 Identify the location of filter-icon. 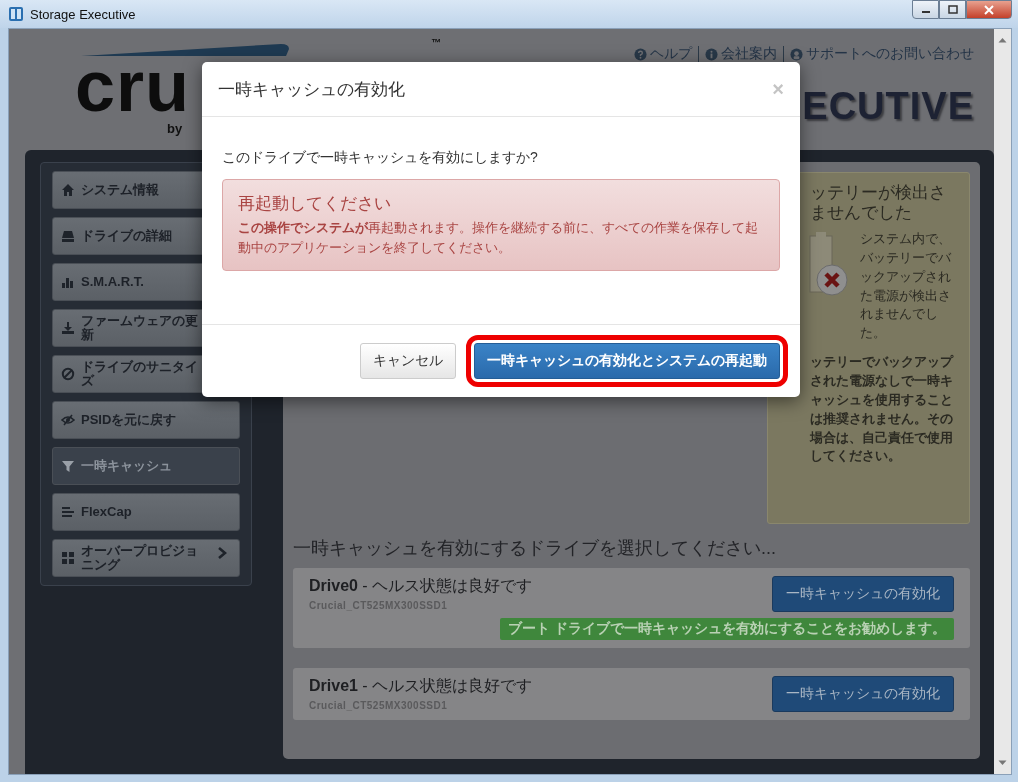
(68, 466).